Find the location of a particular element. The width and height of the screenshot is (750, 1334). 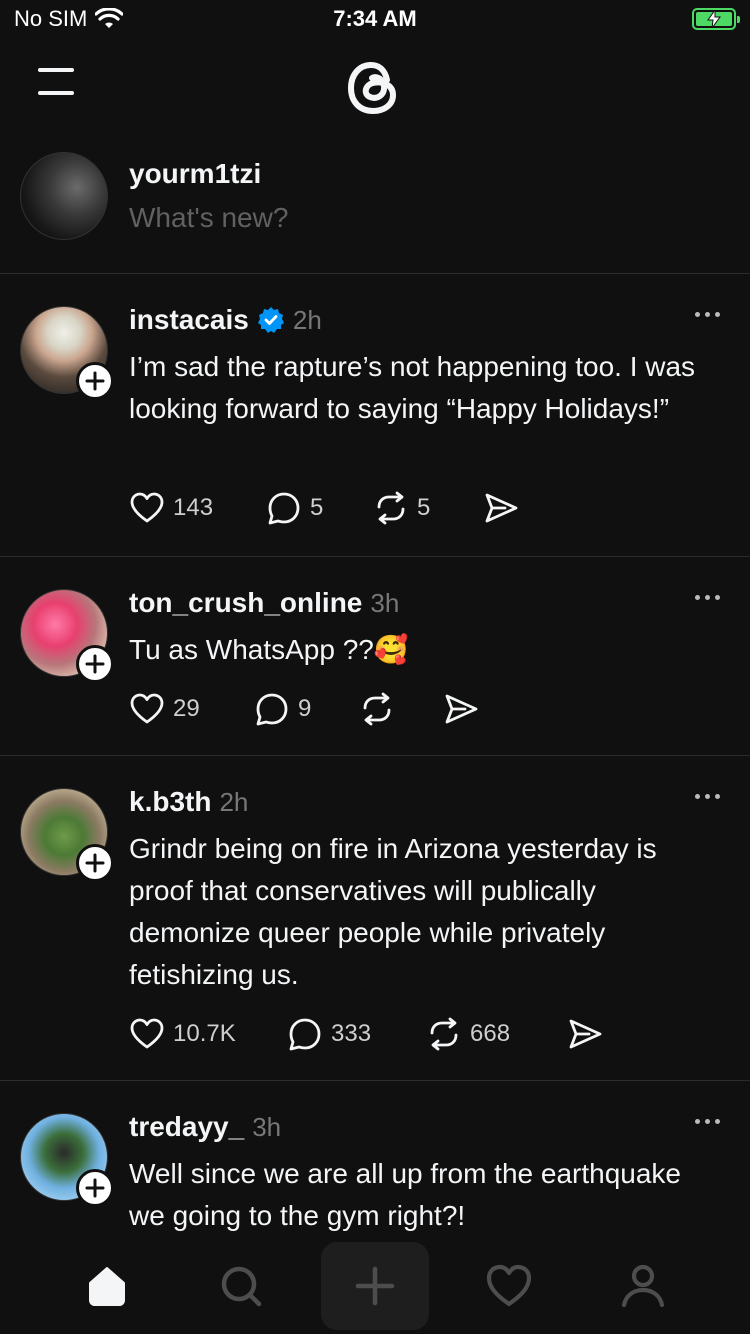

tab-activity is located at coordinates (509, 1286).